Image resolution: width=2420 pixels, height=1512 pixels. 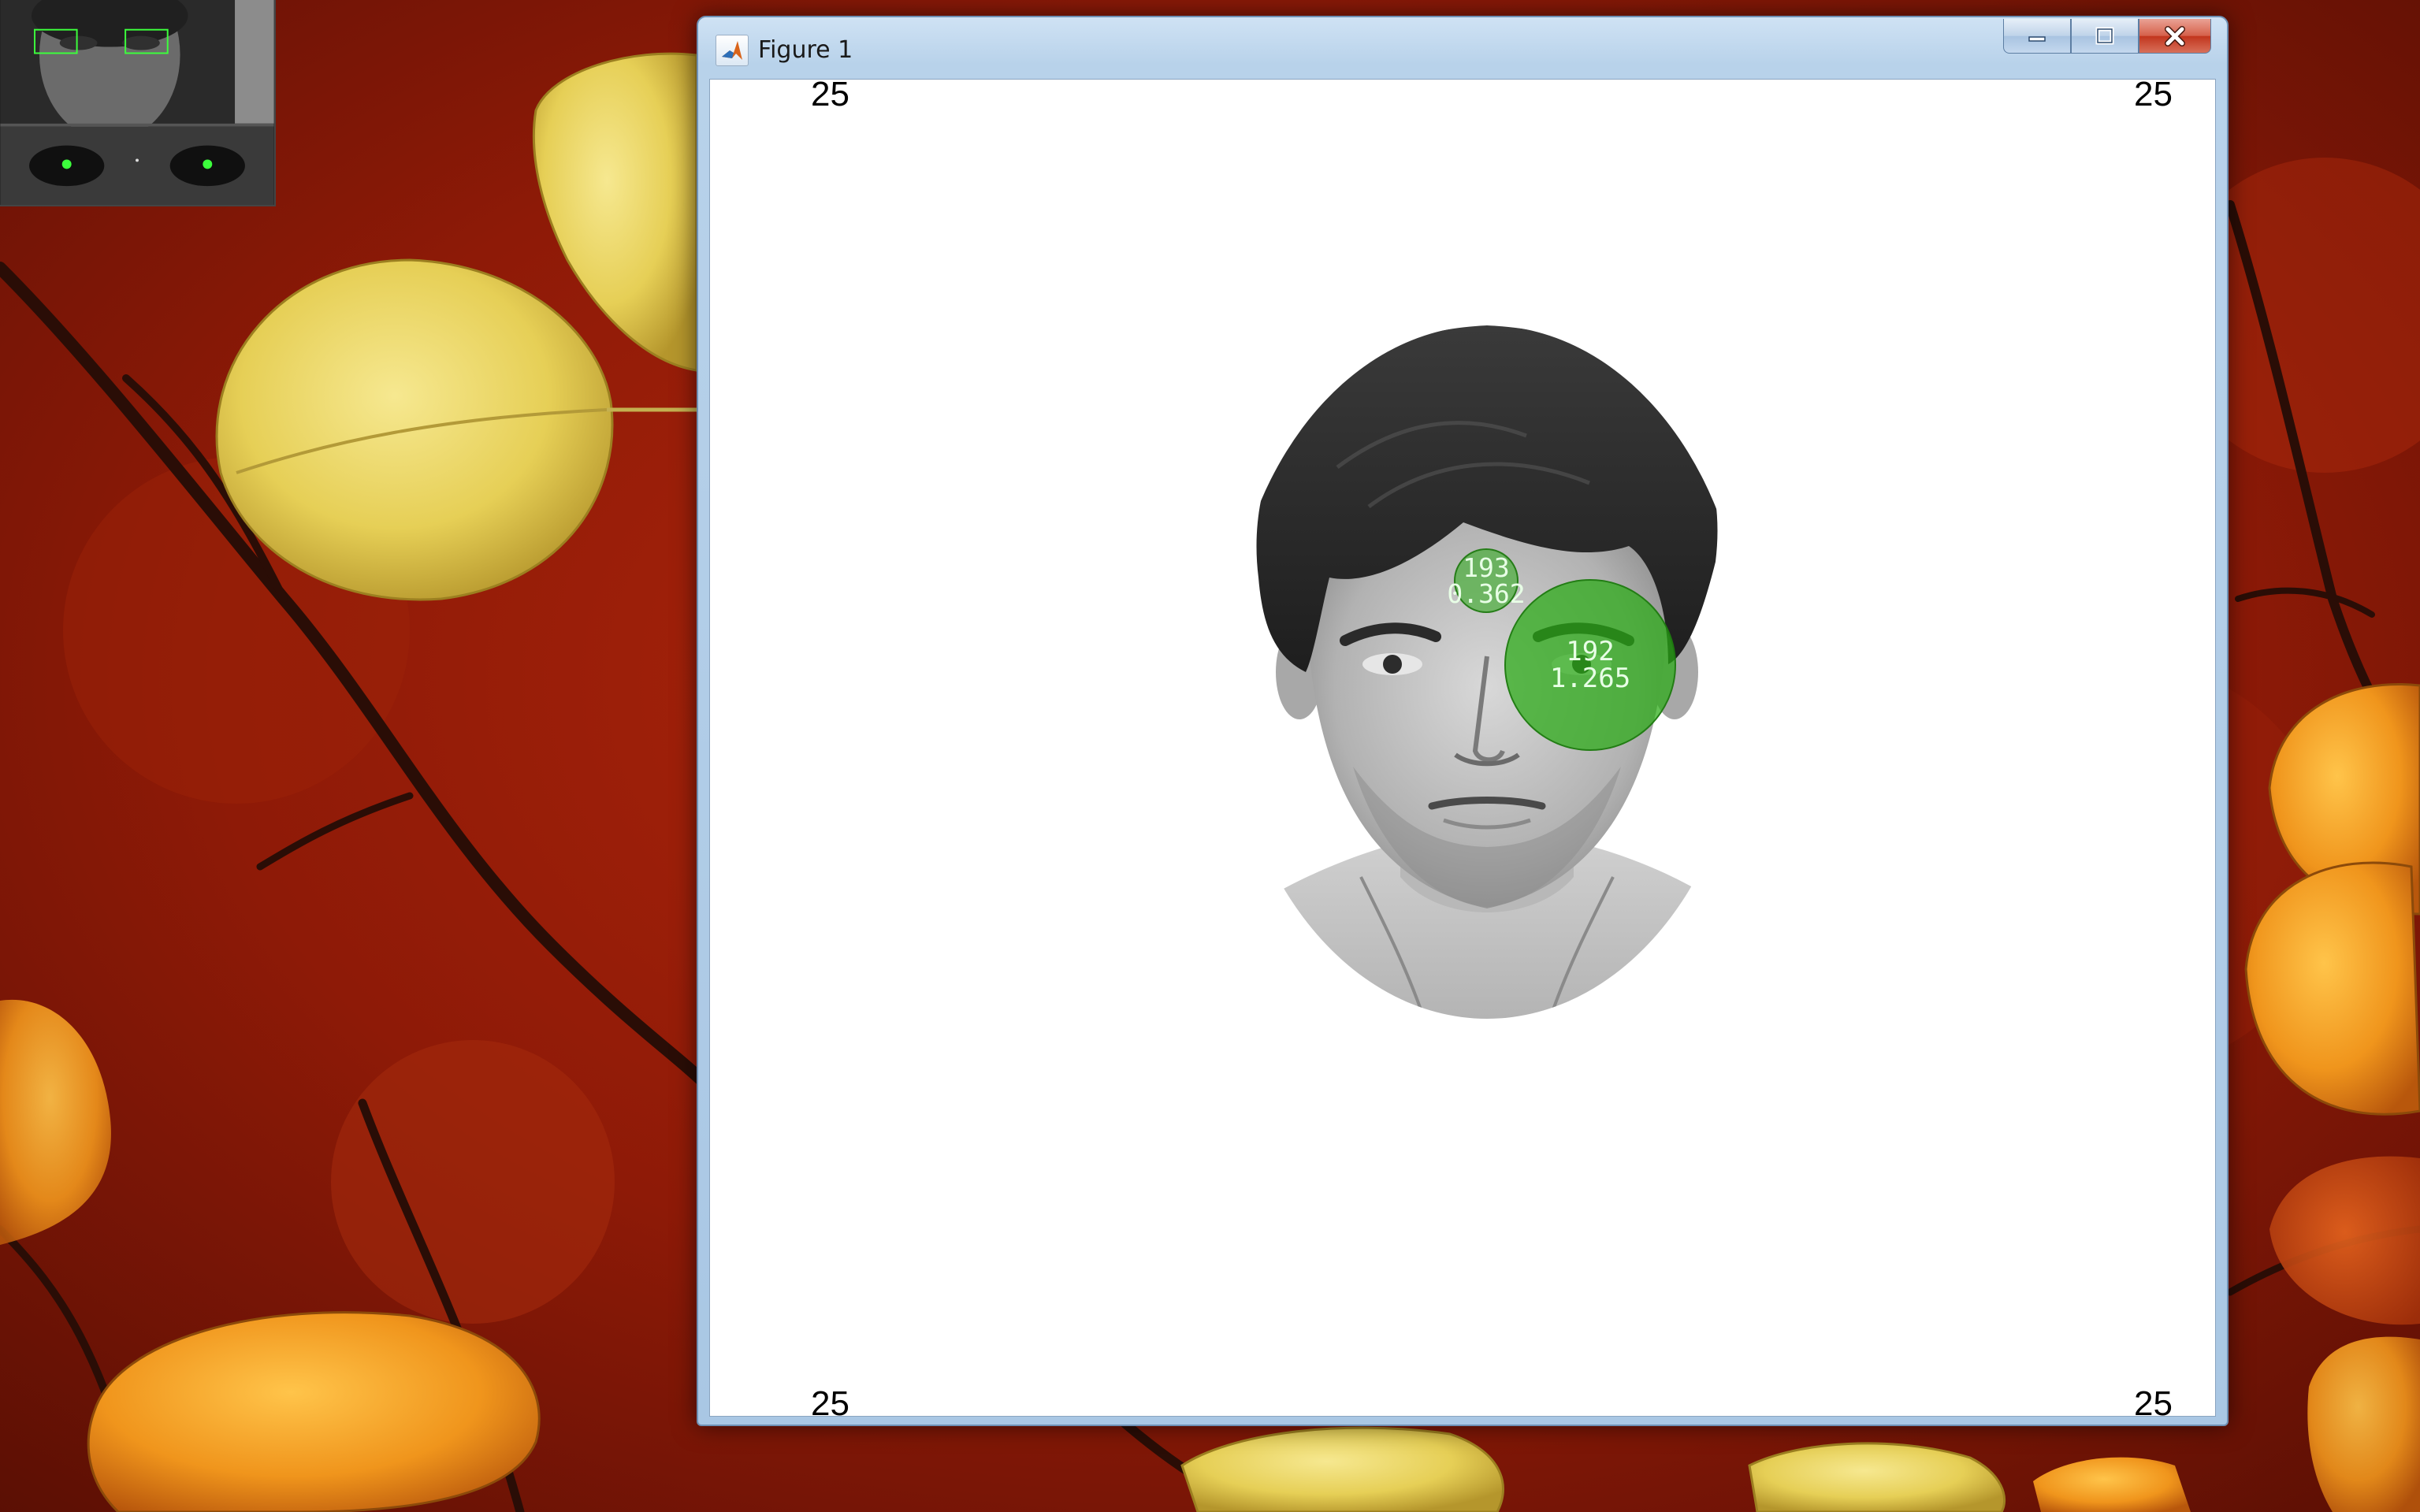 I want to click on fixation-marker: 193 0.362, so click(x=1487, y=580).